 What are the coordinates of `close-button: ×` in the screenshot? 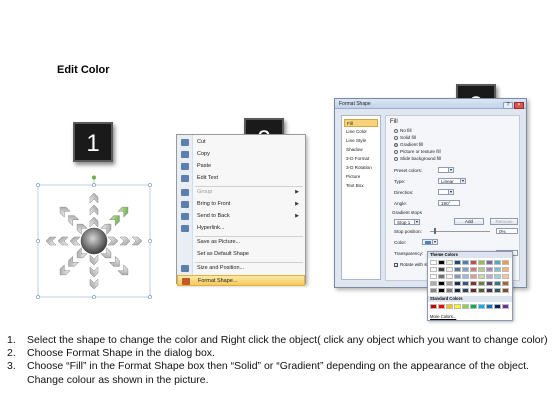 It's located at (519, 105).